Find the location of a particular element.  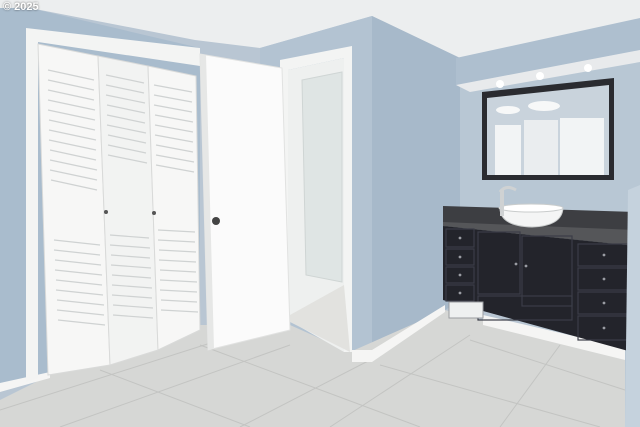

open-door is located at coordinates (245, 202).